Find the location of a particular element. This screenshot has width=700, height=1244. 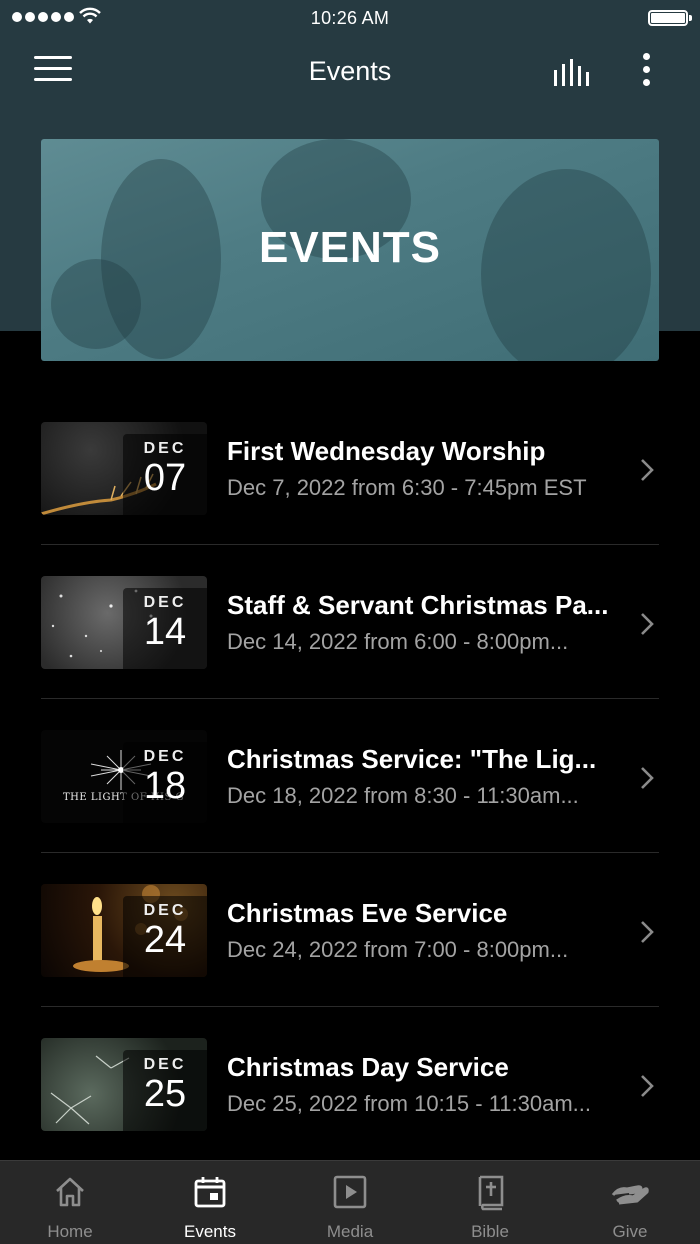

tab-media: Media is located at coordinates (350, 1202).